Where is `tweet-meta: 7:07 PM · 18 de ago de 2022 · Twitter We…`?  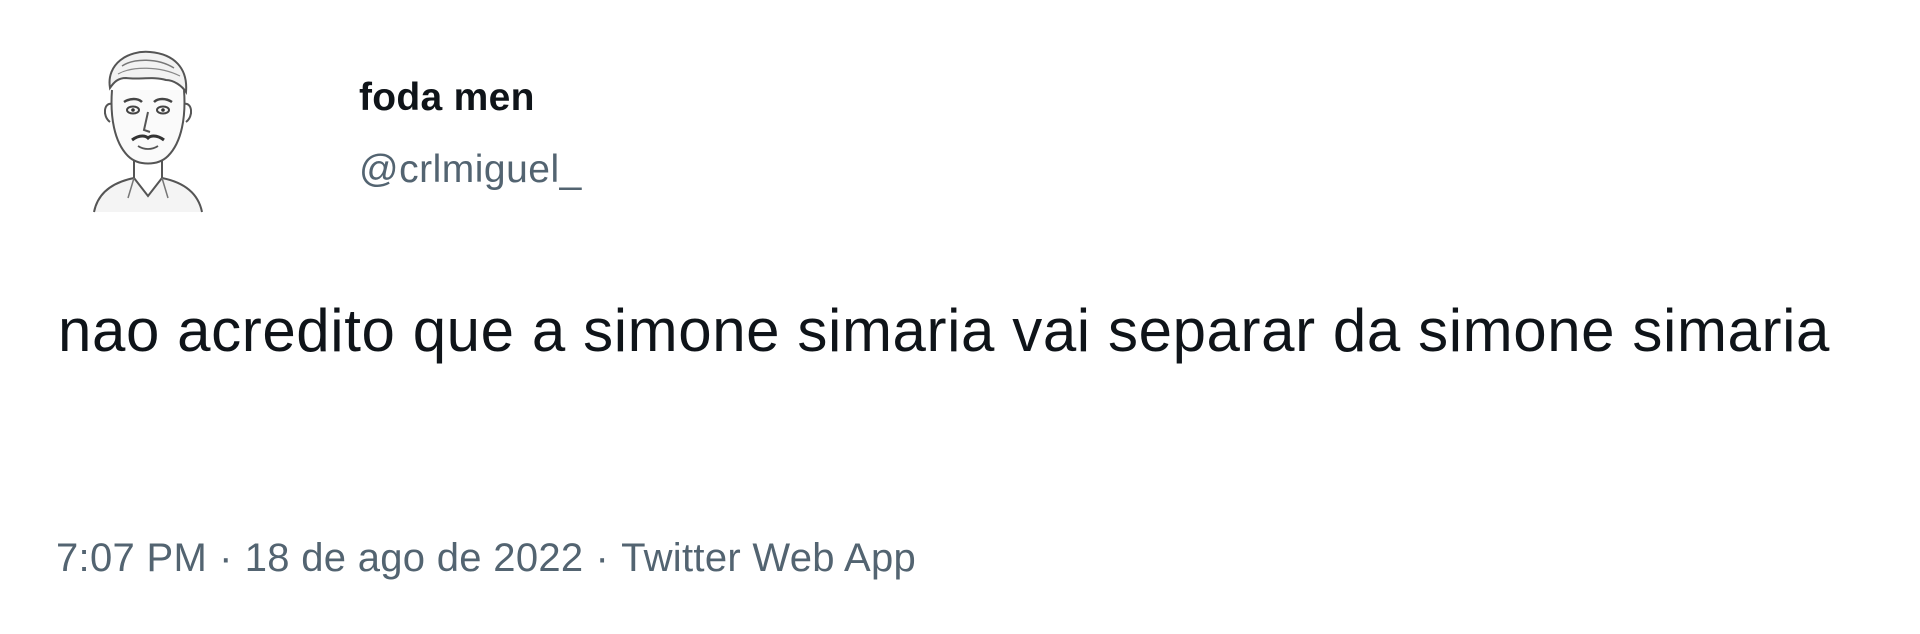
tweet-meta: 7:07 PM · 18 de ago de 2022 · Twitter We… is located at coordinates (486, 558).